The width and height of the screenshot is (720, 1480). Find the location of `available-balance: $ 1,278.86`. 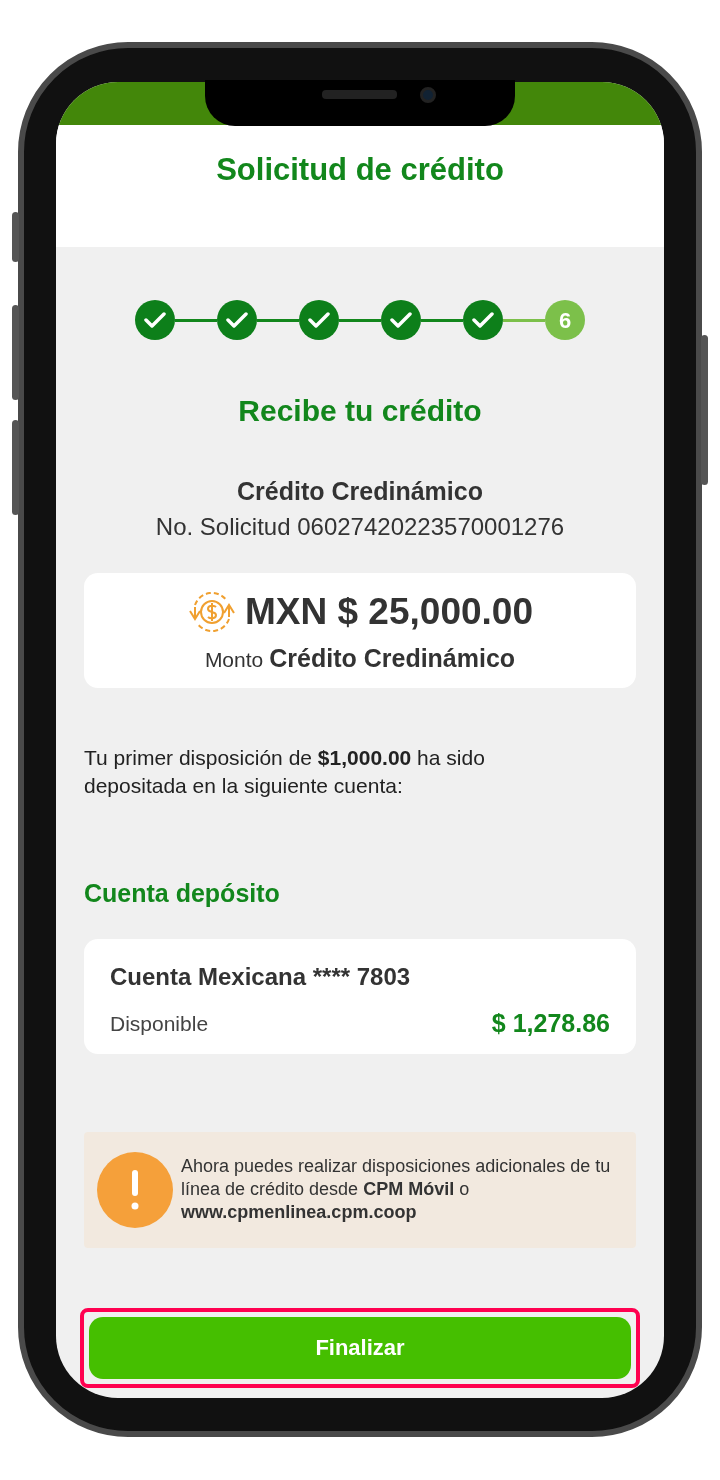

available-balance: $ 1,278.86 is located at coordinates (550, 1023).